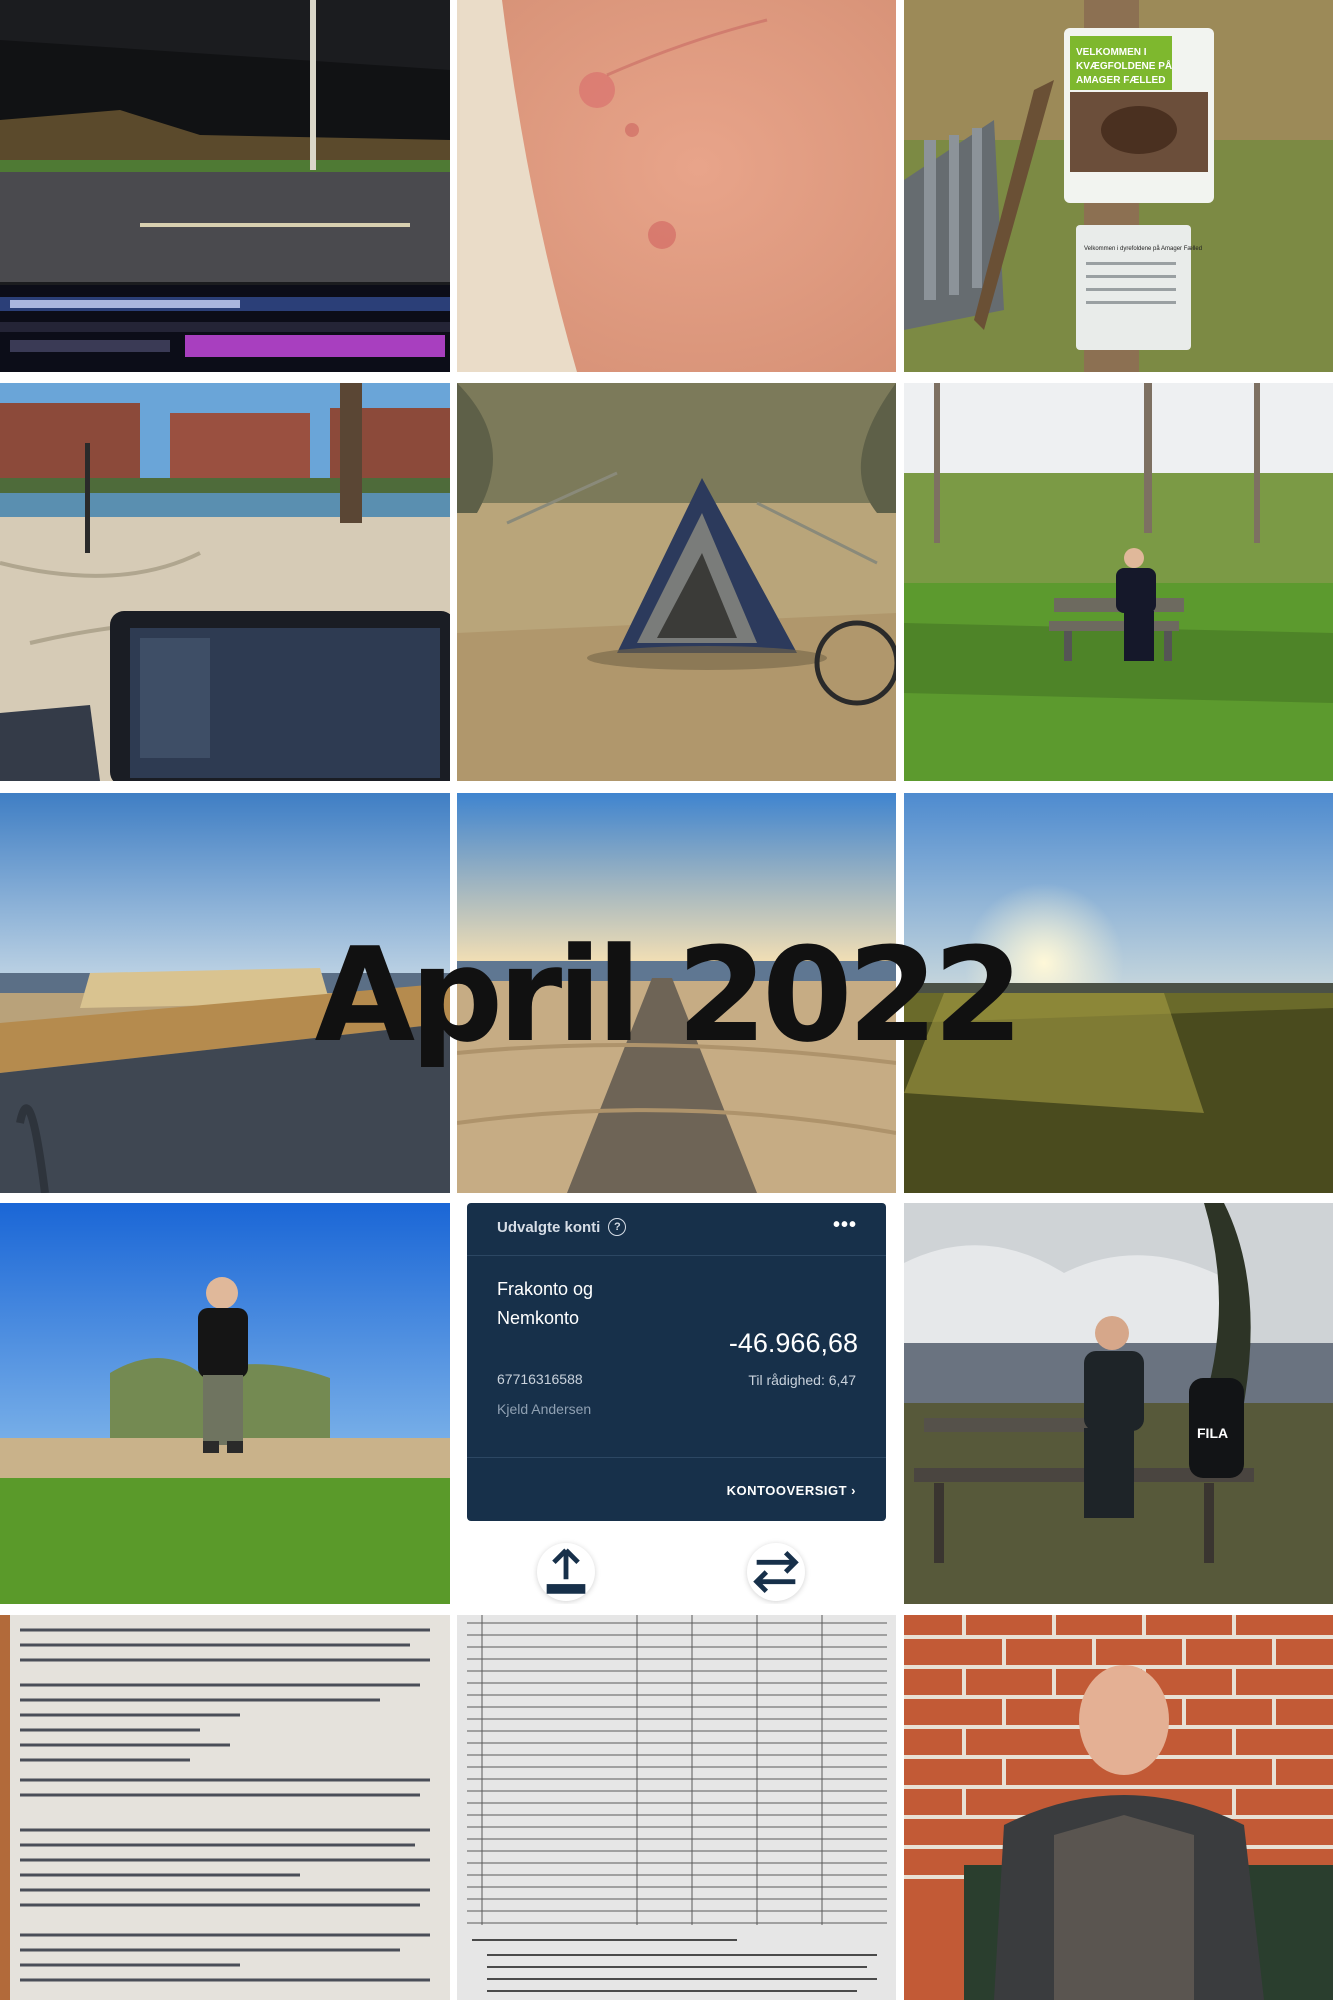 This screenshot has width=1333, height=2000. What do you see at coordinates (1118, 1807) in the screenshot?
I see `man-by-brick-wall-photo` at bounding box center [1118, 1807].